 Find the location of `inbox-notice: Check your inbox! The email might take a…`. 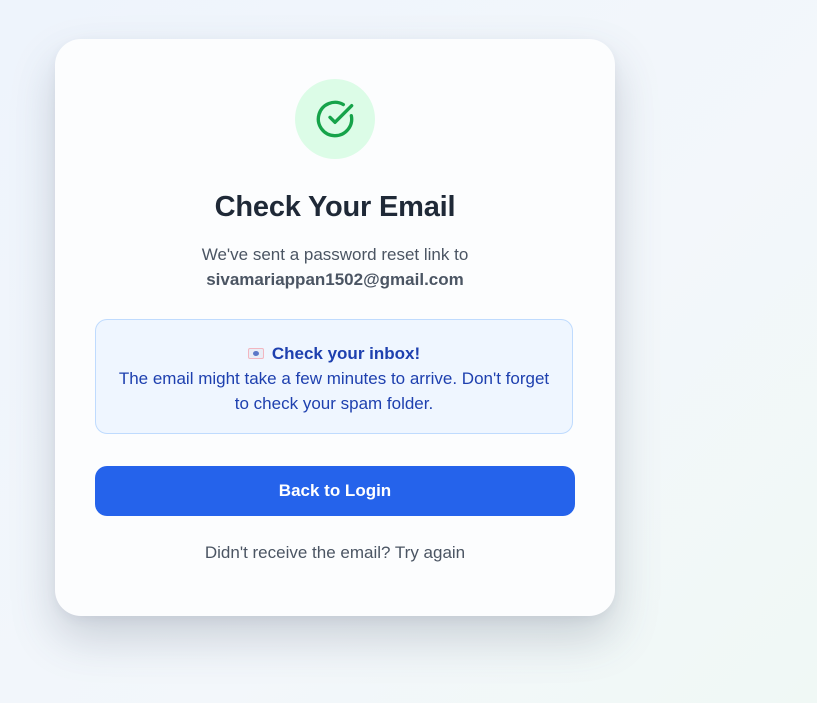

inbox-notice: Check your inbox! The email might take a… is located at coordinates (334, 376).